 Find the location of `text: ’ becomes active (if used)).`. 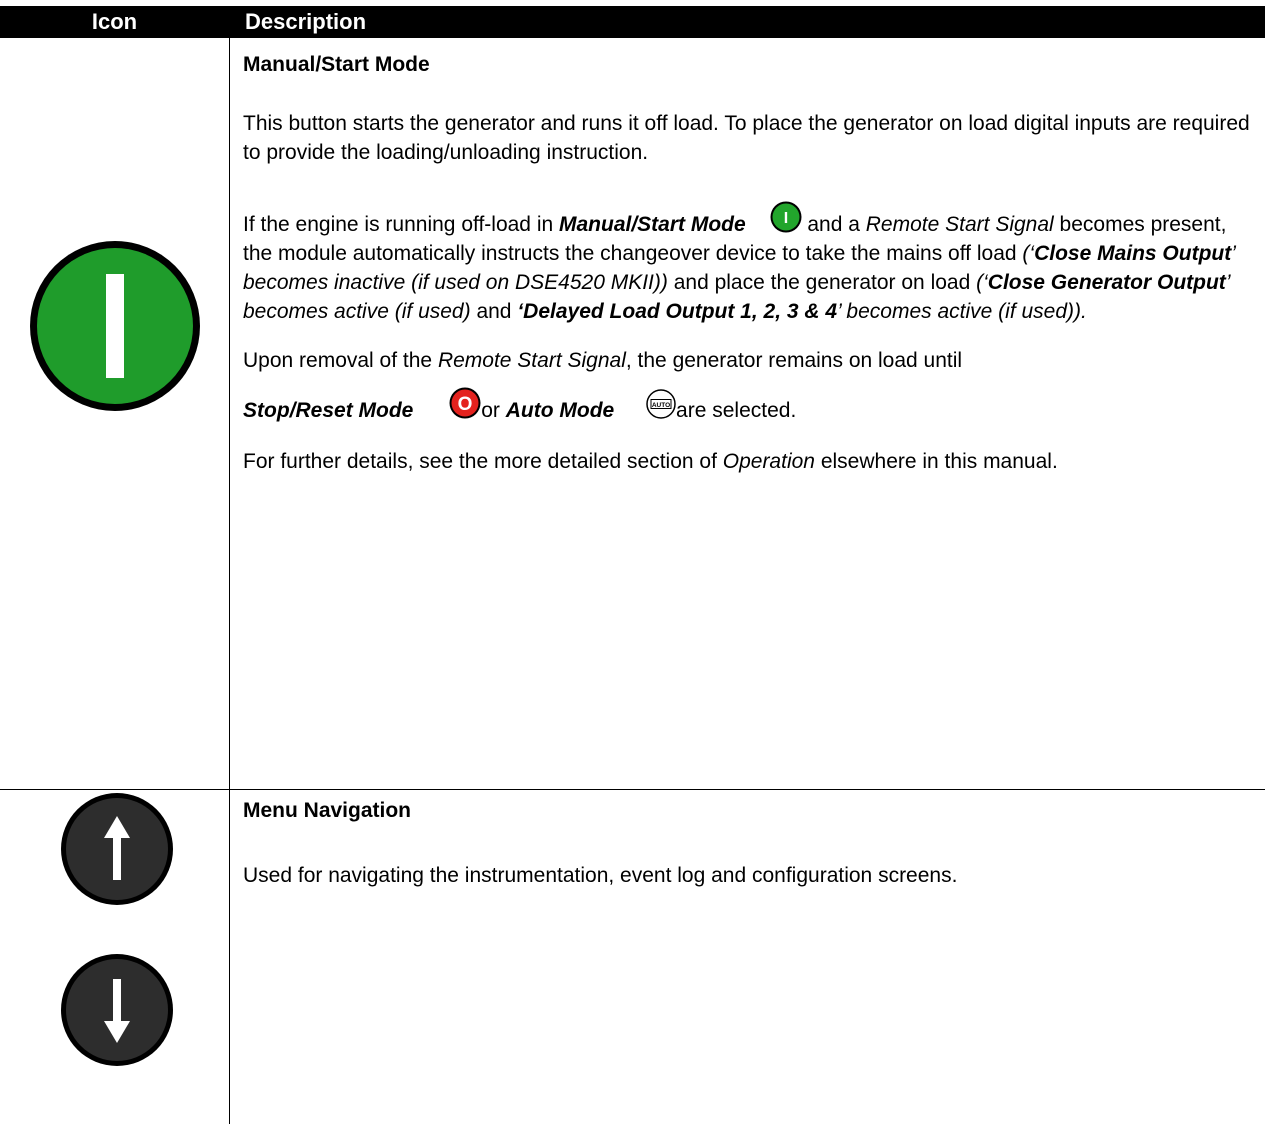

text: ’ becomes active (if used)). is located at coordinates (962, 311).